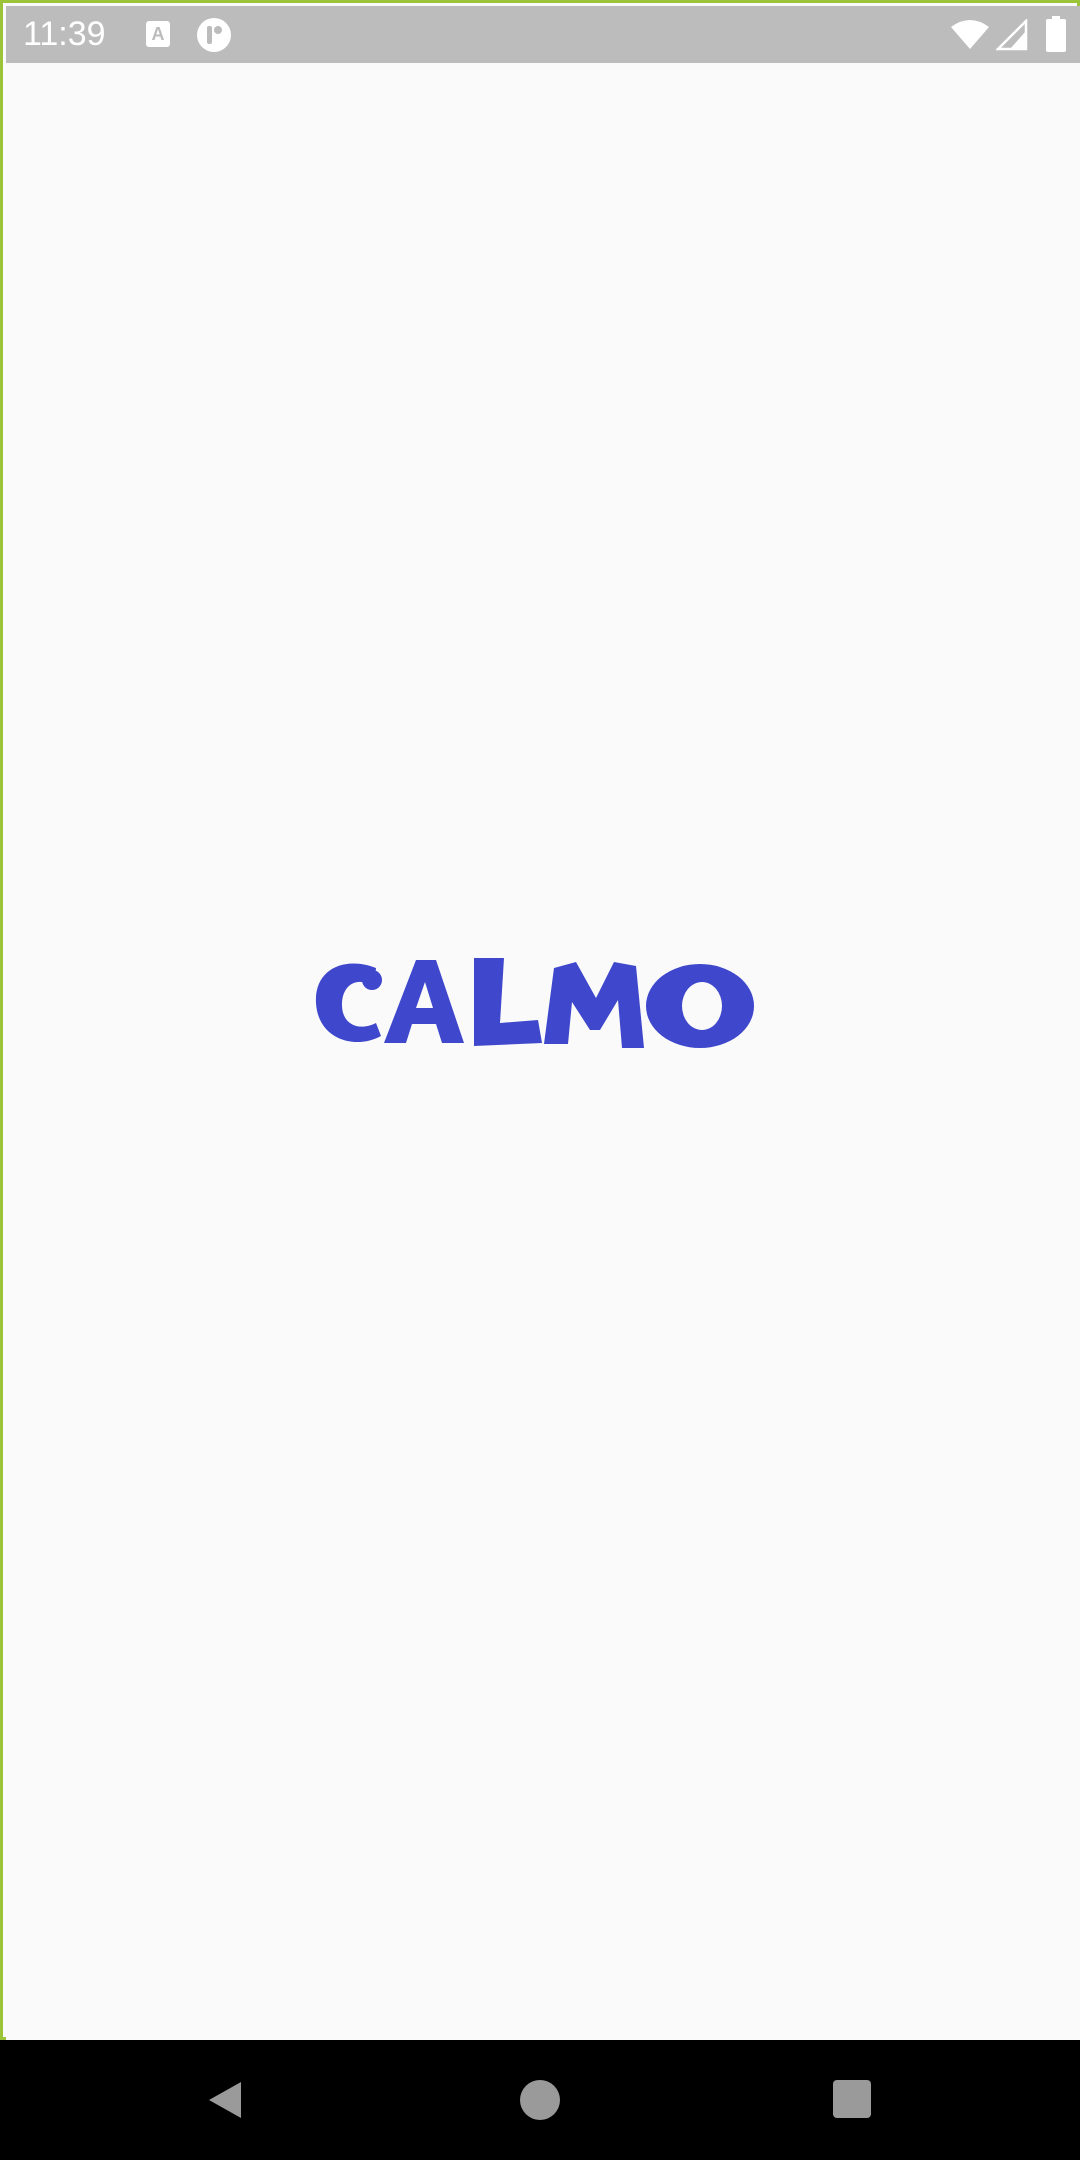 This screenshot has width=1080, height=2160. What do you see at coordinates (225, 2100) in the screenshot?
I see `back-icon` at bounding box center [225, 2100].